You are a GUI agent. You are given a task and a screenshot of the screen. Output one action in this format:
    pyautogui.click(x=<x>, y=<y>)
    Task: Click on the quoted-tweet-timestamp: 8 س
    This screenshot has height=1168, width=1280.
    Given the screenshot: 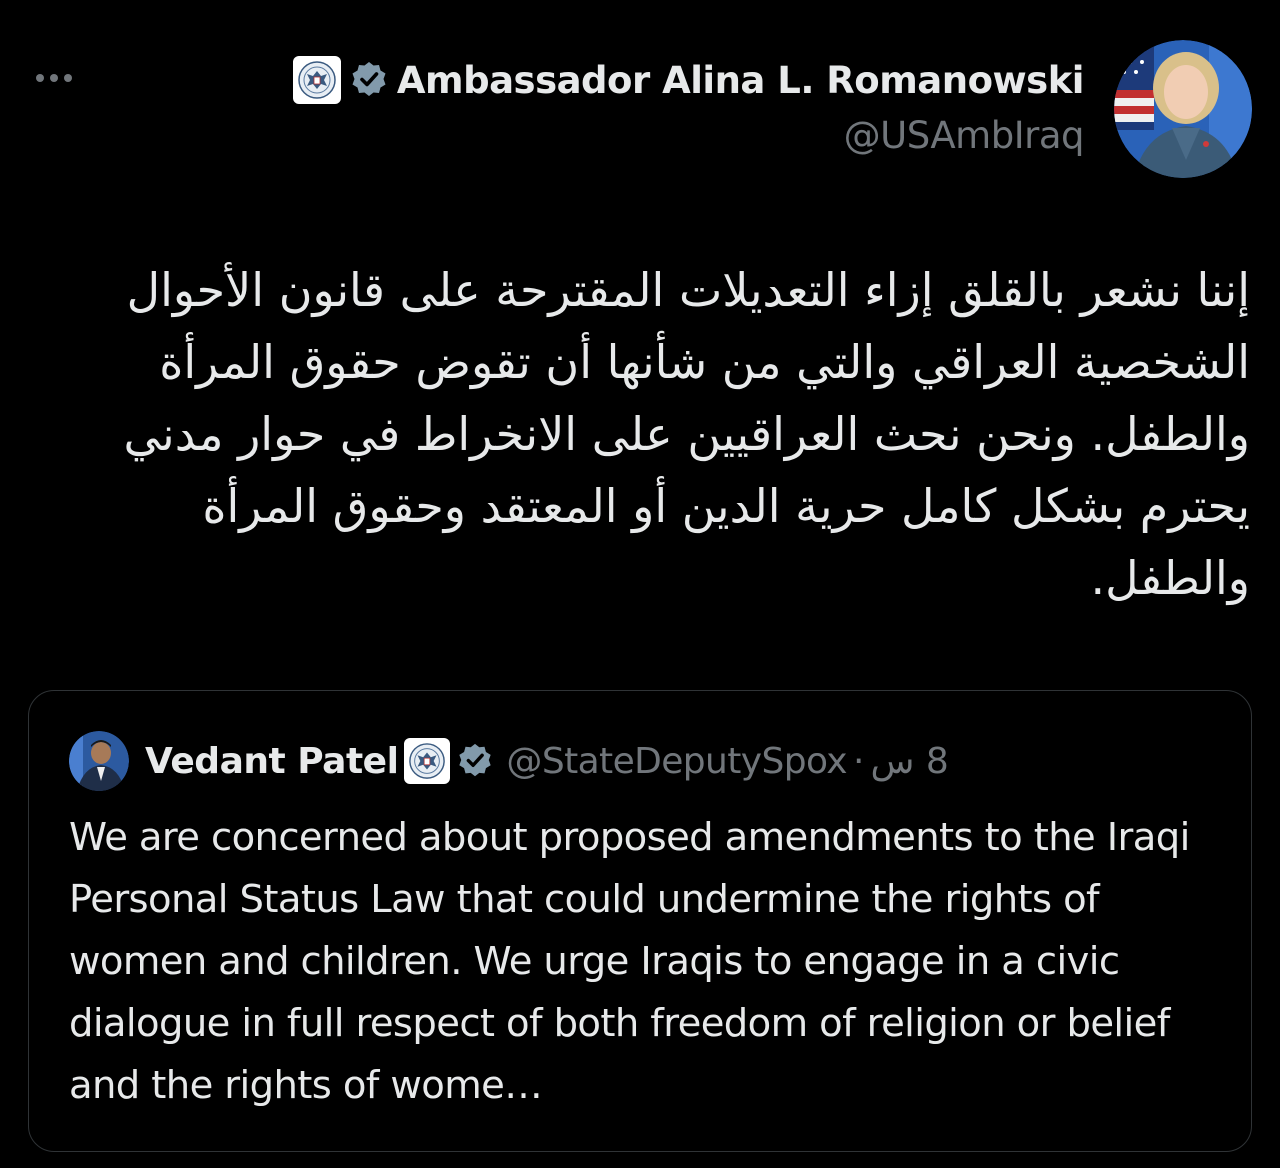 What is the action you would take?
    pyautogui.click(x=909, y=761)
    